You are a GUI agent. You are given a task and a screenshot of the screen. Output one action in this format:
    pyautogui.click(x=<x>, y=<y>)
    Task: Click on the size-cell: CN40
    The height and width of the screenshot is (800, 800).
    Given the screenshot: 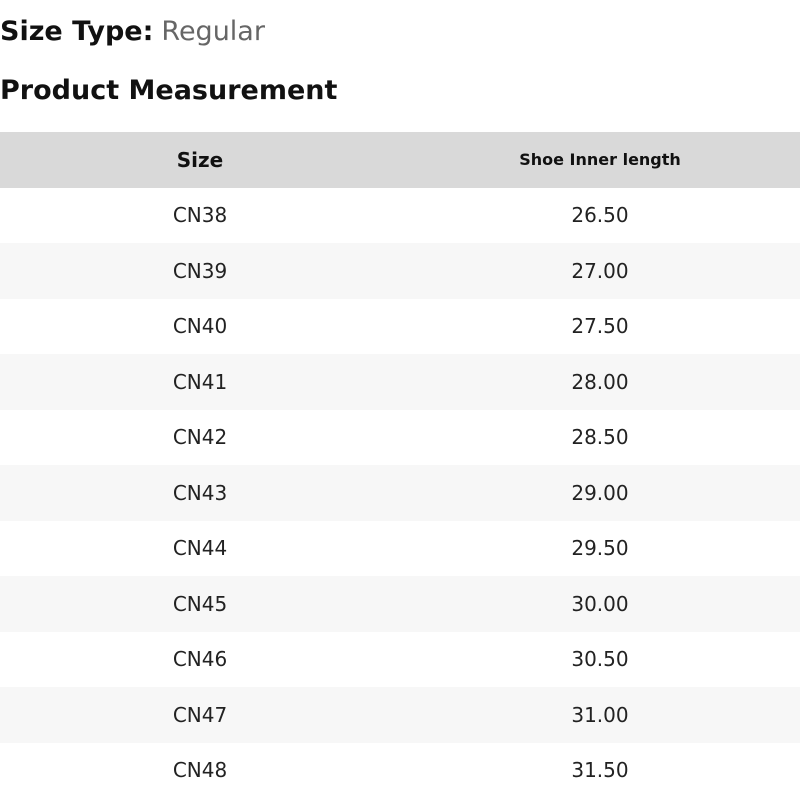 What is the action you would take?
    pyautogui.click(x=200, y=326)
    